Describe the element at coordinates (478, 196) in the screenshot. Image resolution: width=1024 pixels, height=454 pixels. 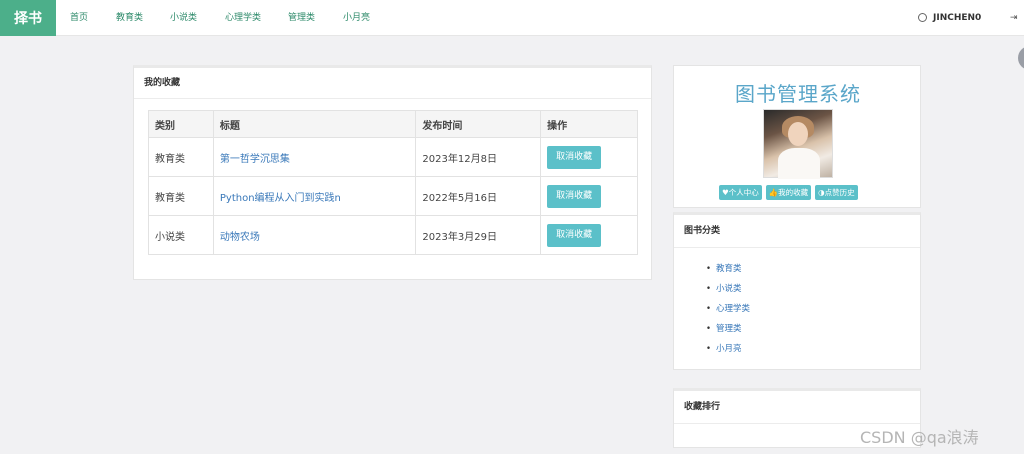
I see `row-date: 2022年5月16日` at that location.